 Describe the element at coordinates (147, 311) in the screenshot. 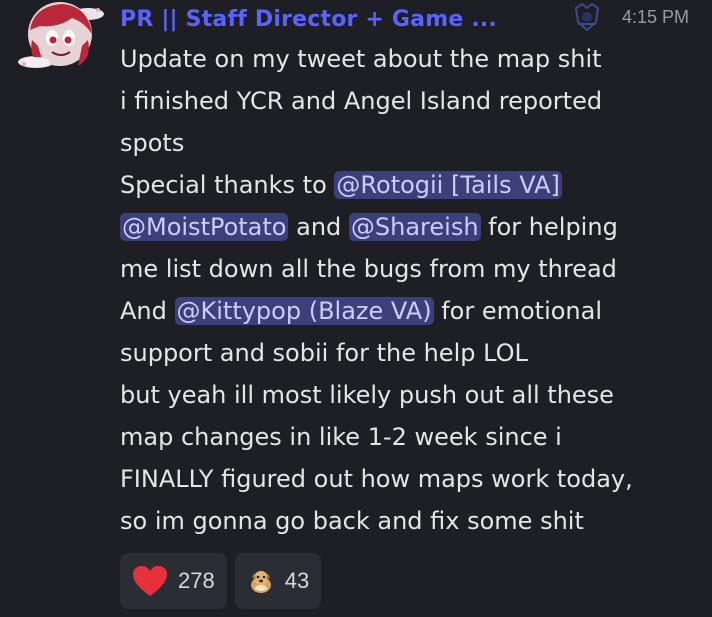

I see `message-text: And` at that location.